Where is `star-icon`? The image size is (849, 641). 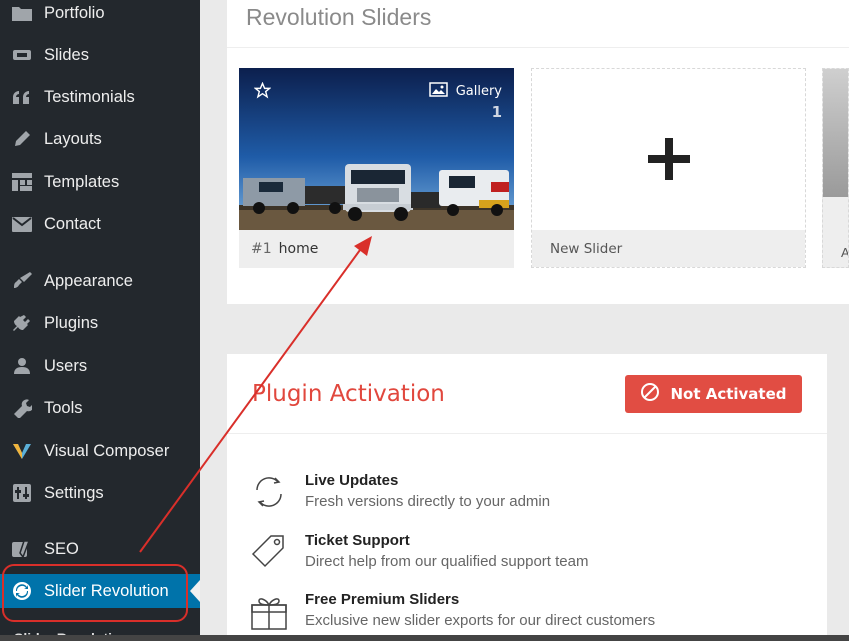 star-icon is located at coordinates (262, 92).